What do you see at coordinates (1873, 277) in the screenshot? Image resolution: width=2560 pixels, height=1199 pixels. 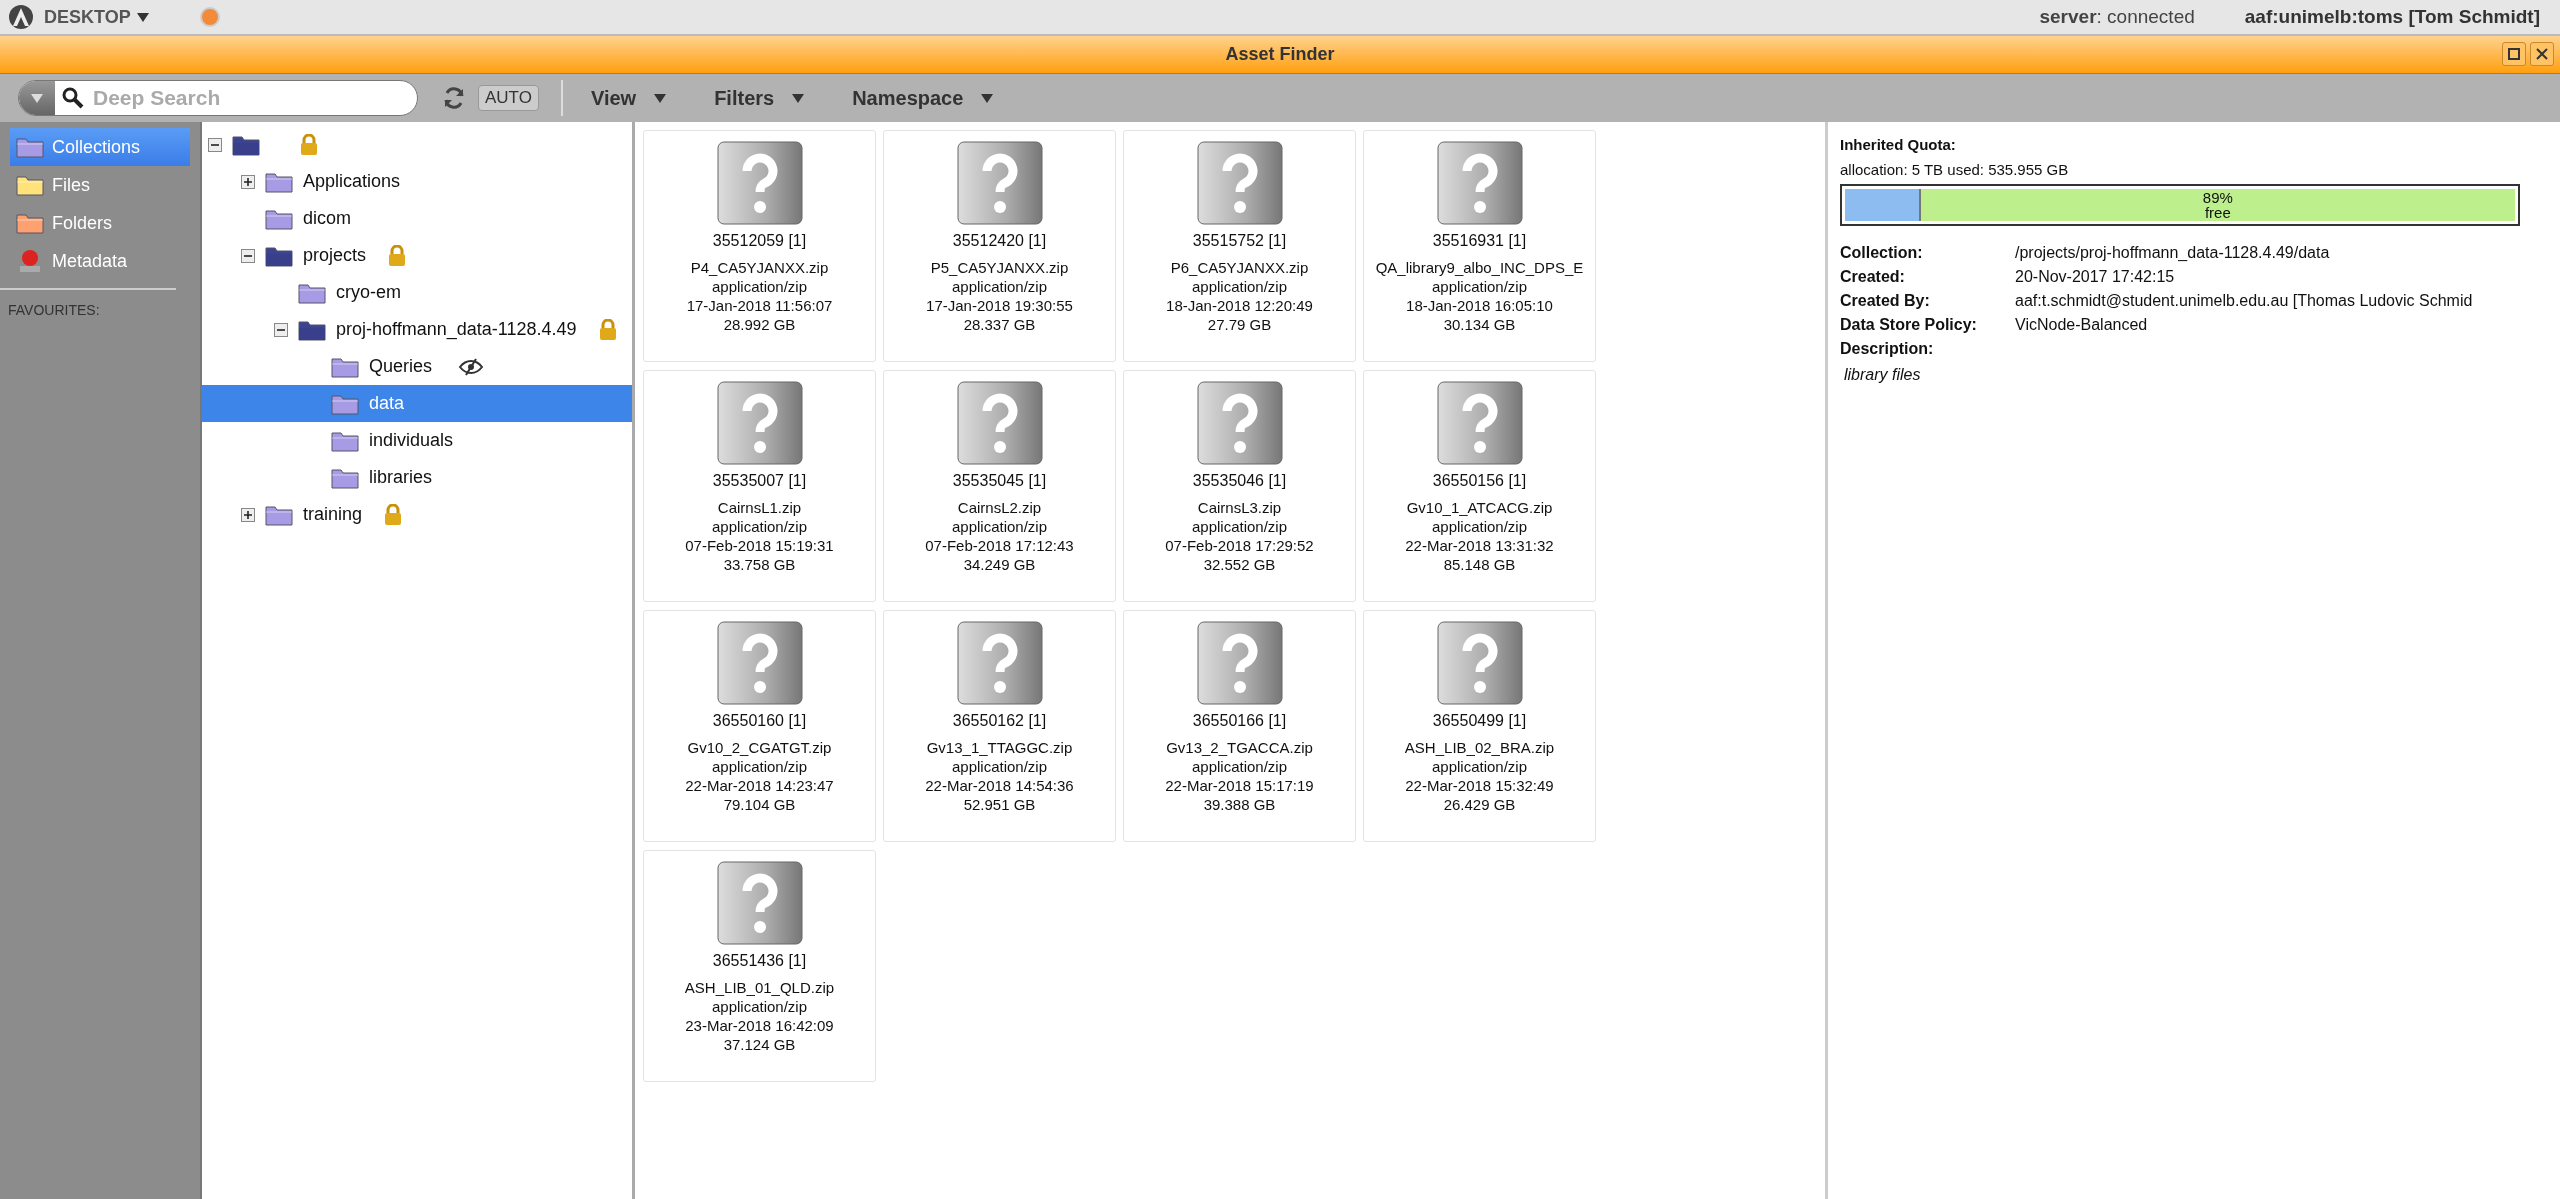 I see `field-label: Created:` at bounding box center [1873, 277].